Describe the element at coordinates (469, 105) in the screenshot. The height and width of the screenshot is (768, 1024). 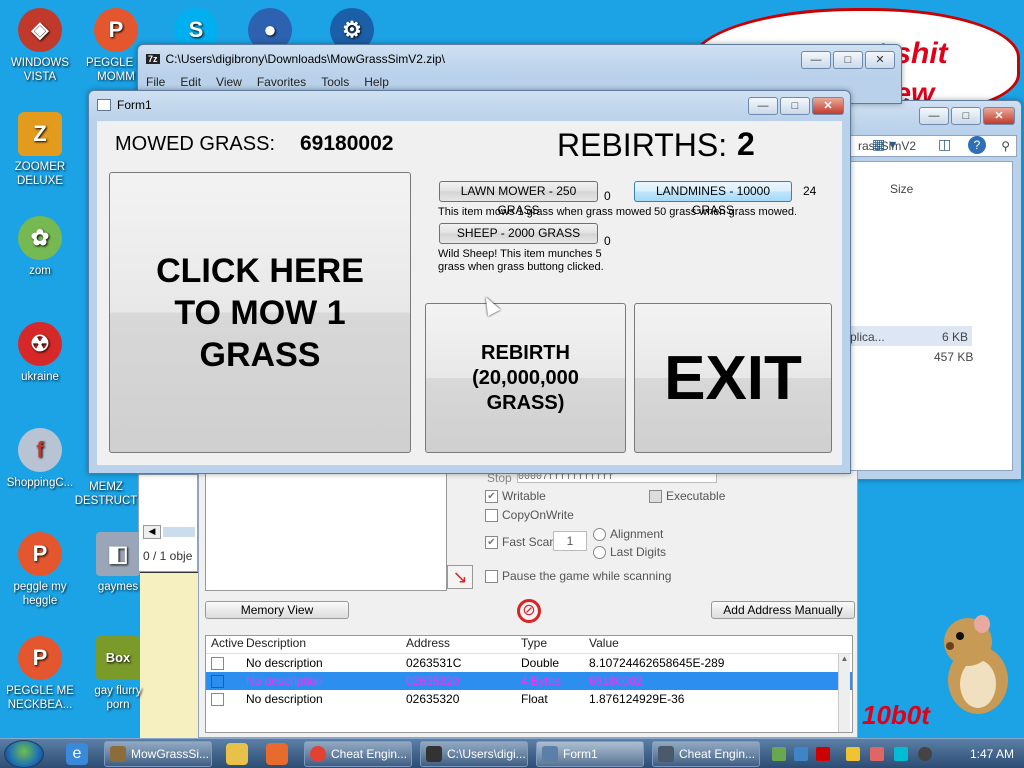
I see `game-titlebar: Form1` at that location.